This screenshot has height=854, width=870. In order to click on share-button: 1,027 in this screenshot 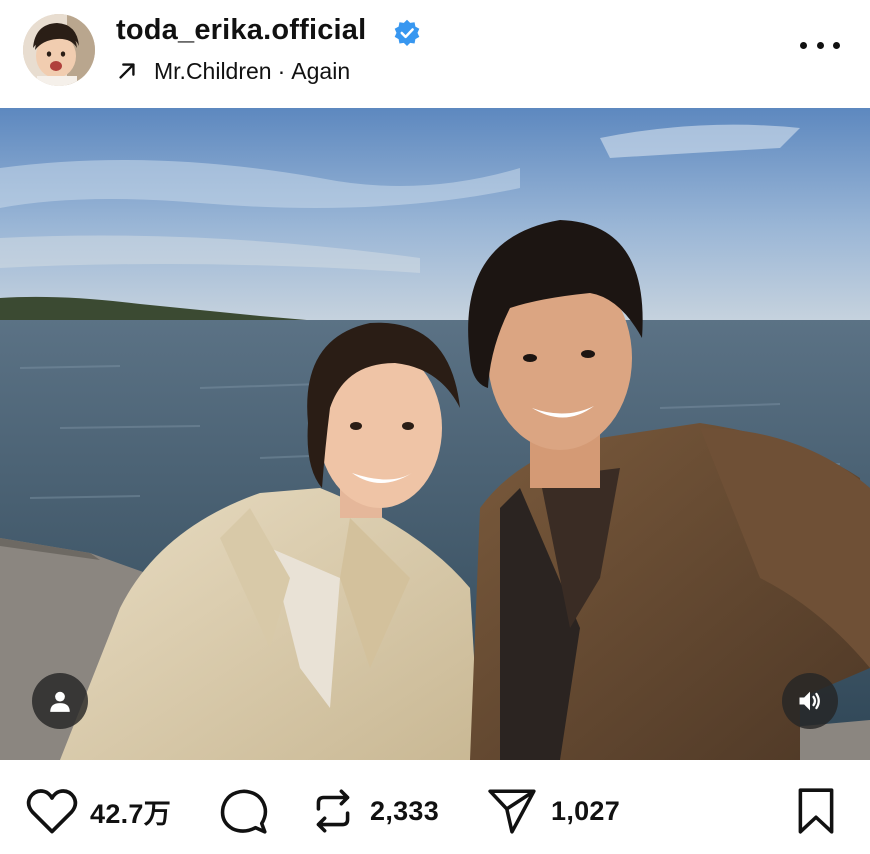, I will do `click(552, 811)`.